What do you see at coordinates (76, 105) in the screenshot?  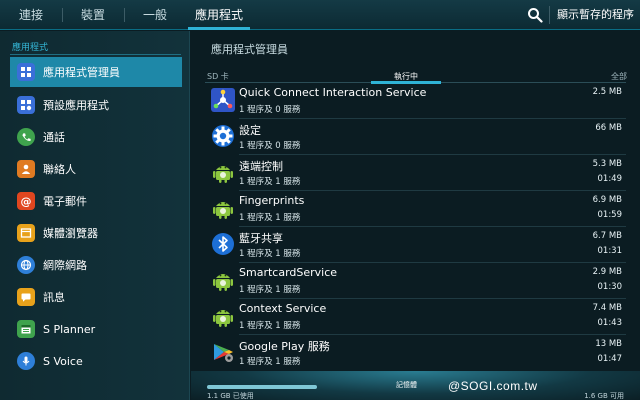 I see `sidebar-item-label: 預設應用程式` at bounding box center [76, 105].